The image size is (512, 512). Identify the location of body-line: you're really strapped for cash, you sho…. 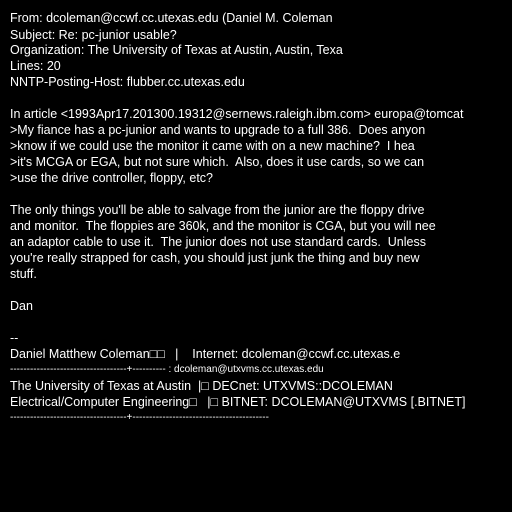
(215, 258).